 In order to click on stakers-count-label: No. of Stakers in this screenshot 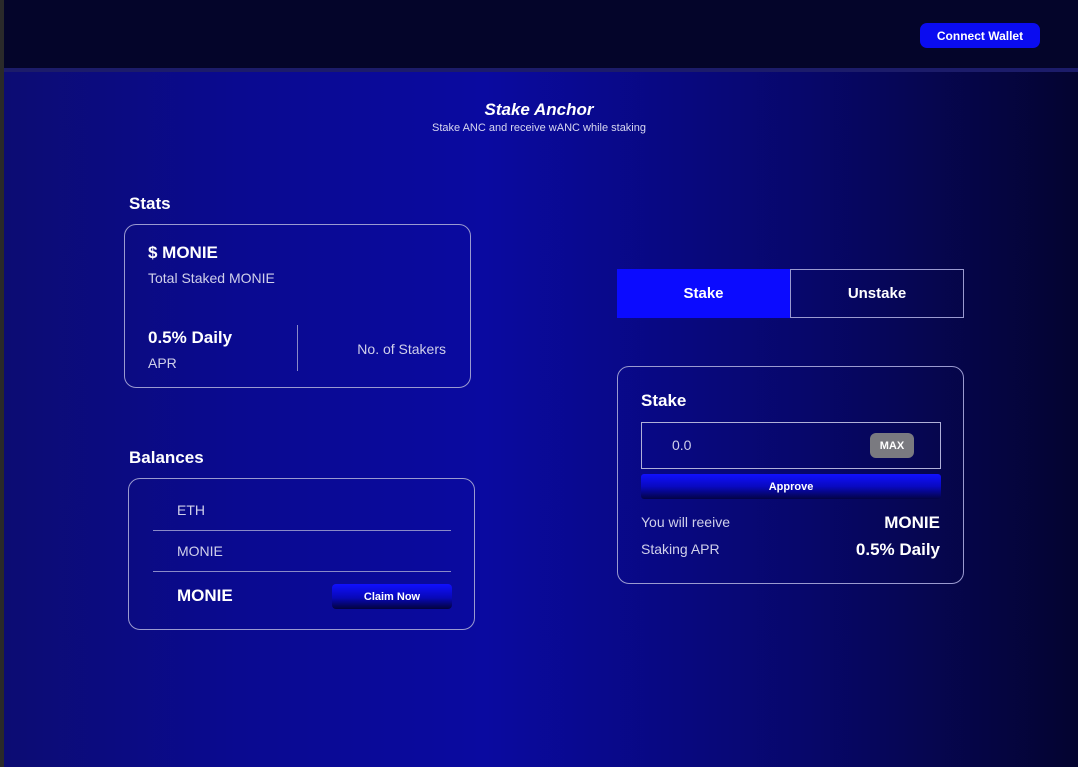, I will do `click(401, 349)`.